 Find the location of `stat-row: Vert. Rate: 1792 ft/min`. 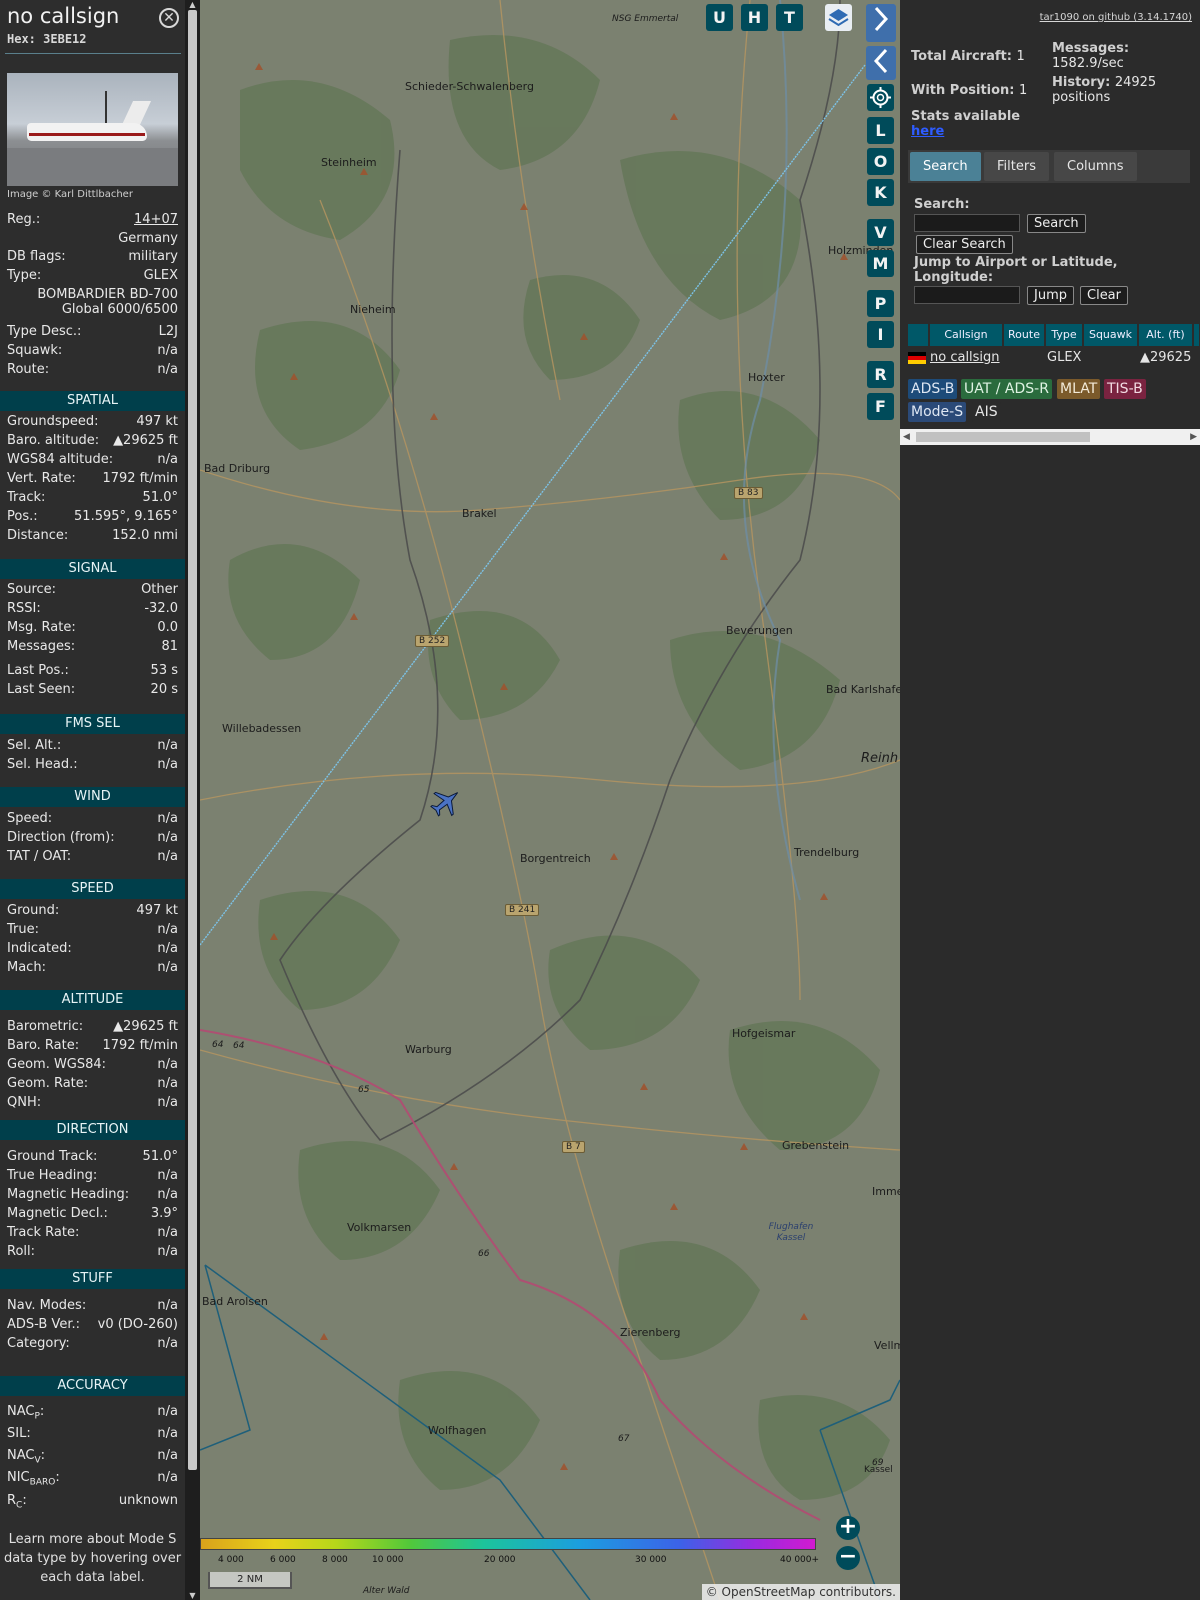

stat-row: Vert. Rate: 1792 ft/min is located at coordinates (92, 480).